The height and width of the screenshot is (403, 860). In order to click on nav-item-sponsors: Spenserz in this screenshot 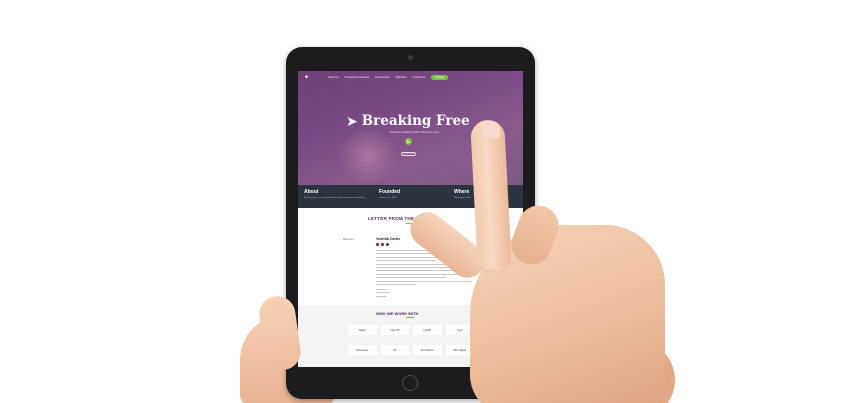, I will do `click(401, 77)`.